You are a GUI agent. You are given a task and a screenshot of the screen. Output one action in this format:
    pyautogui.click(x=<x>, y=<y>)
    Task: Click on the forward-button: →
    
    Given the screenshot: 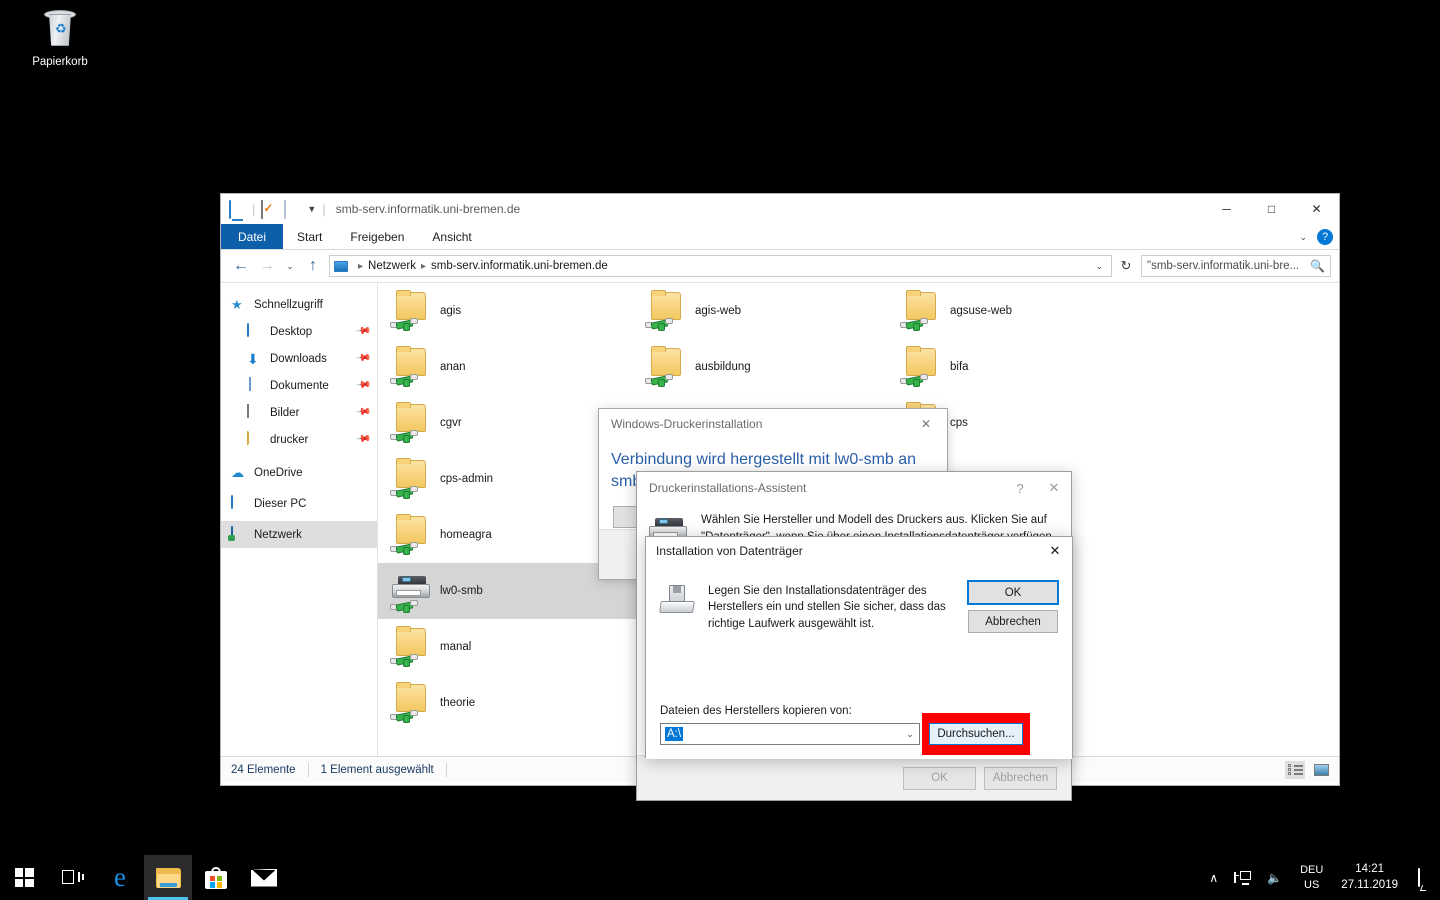 What is the action you would take?
    pyautogui.click(x=267, y=266)
    